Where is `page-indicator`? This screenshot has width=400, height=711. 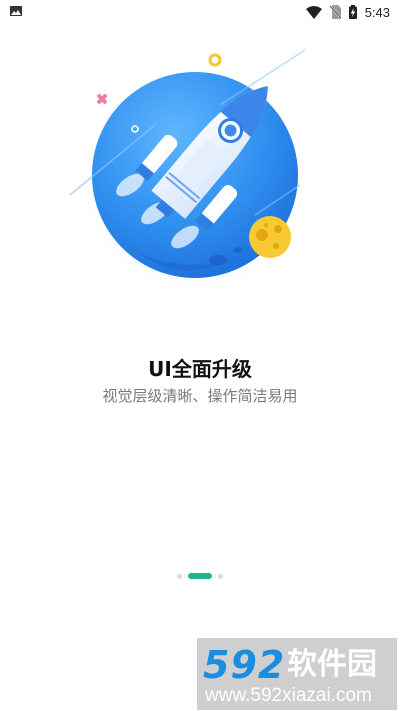
page-indicator is located at coordinates (200, 576).